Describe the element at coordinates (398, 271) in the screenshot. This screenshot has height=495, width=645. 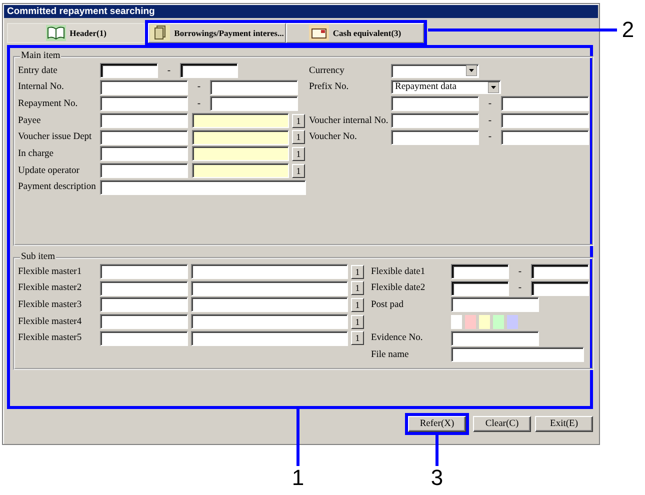
I see `field-label: Flexible date1` at that location.